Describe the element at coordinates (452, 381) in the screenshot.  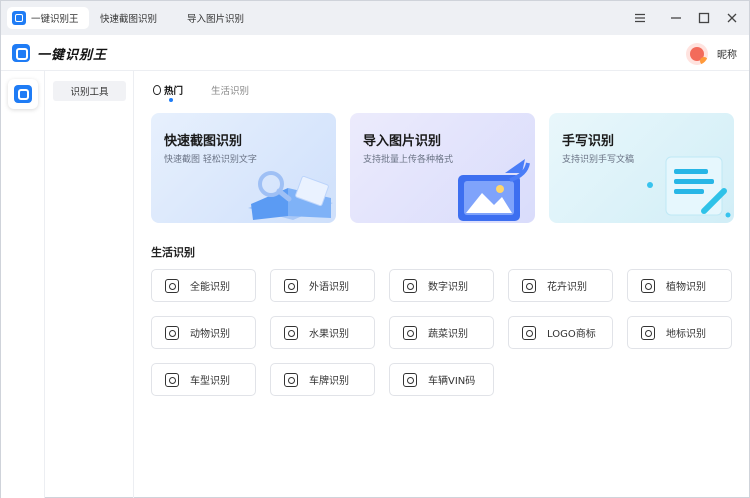
I see `grid-item-label: 车辆VIN码` at that location.